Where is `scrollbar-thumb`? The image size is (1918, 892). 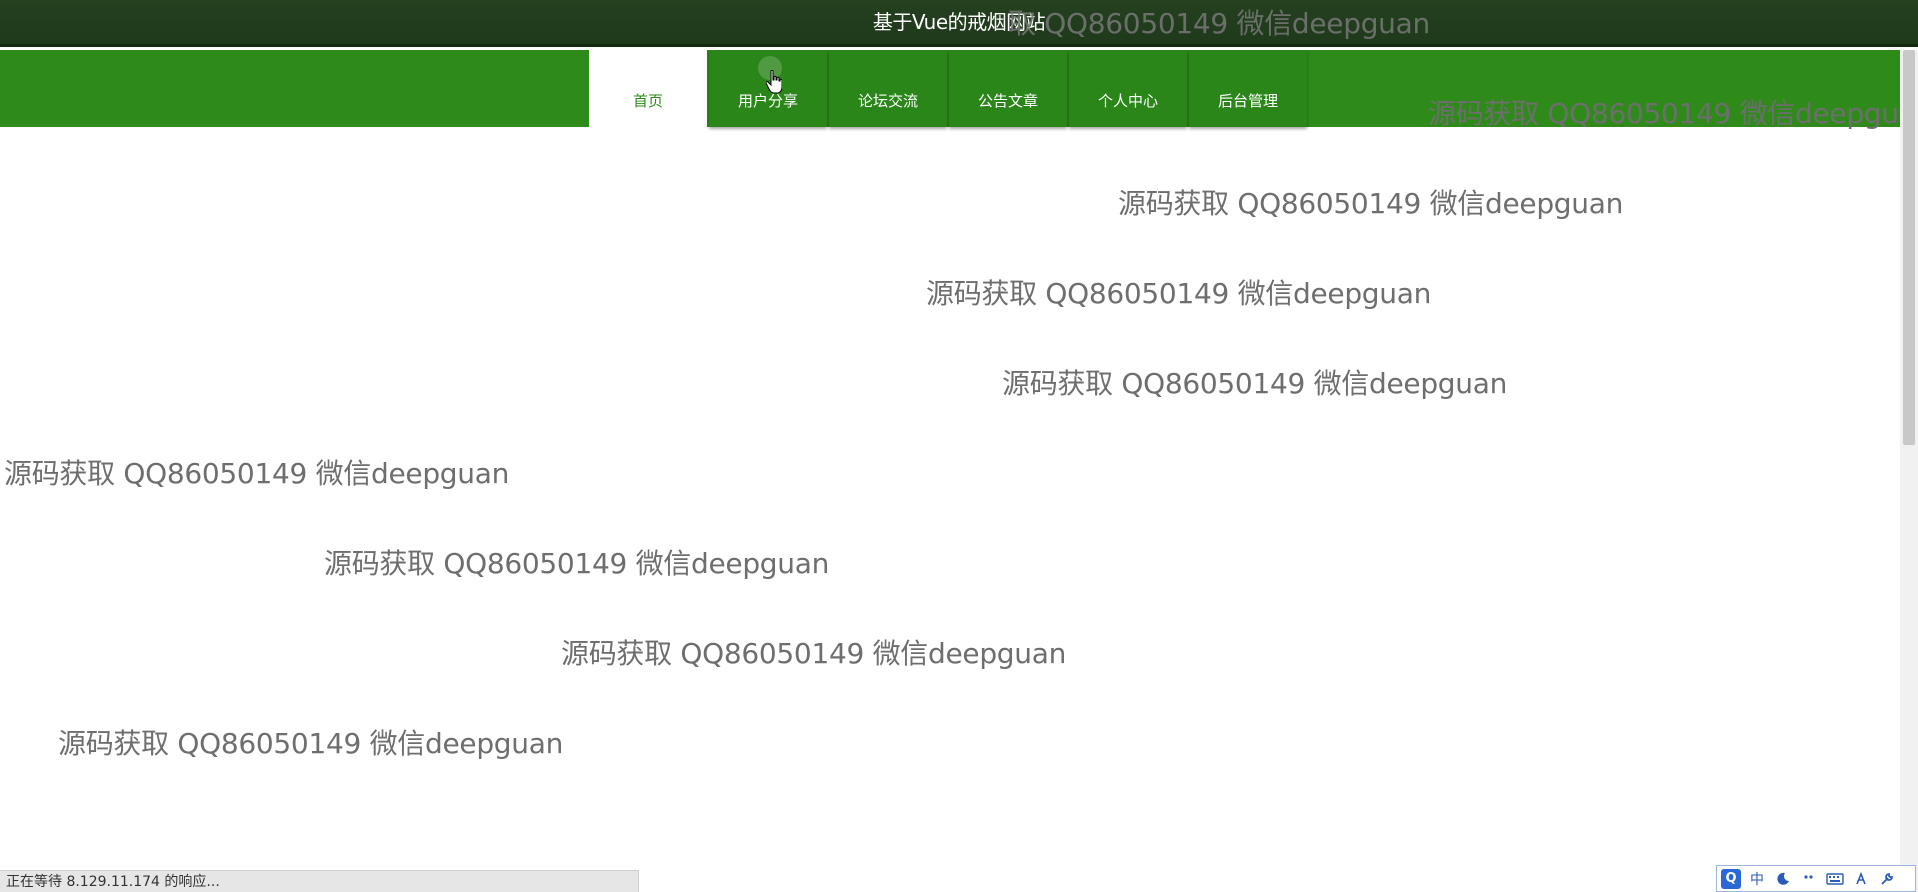
scrollbar-thumb is located at coordinates (1909, 247).